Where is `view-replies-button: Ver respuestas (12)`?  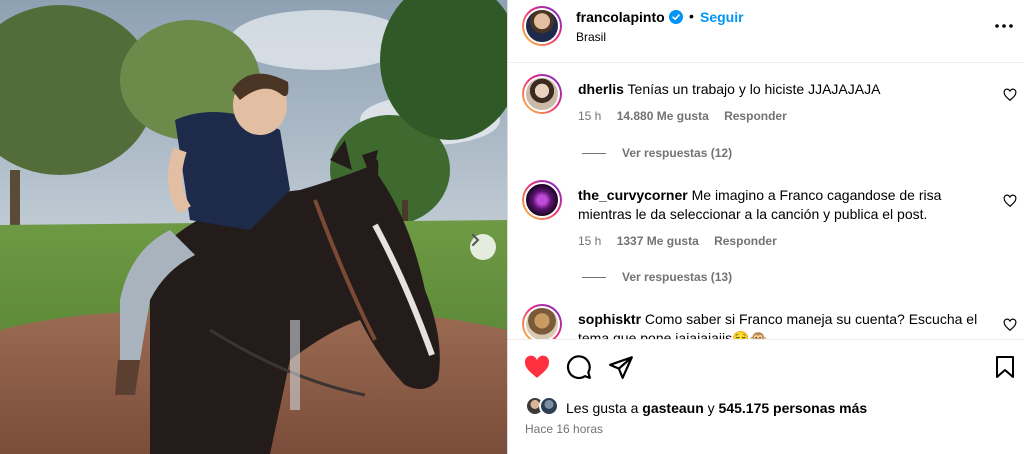 view-replies-button: Ver respuestas (12) is located at coordinates (657, 153).